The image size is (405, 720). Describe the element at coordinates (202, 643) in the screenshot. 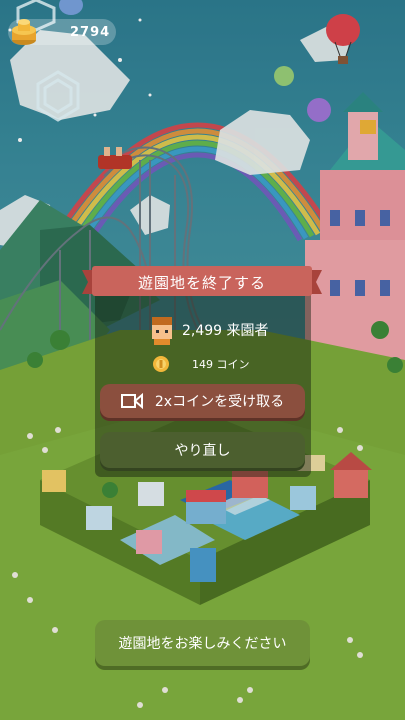

I see `enjoy-park-button: 遊園地をお楽しみください` at that location.